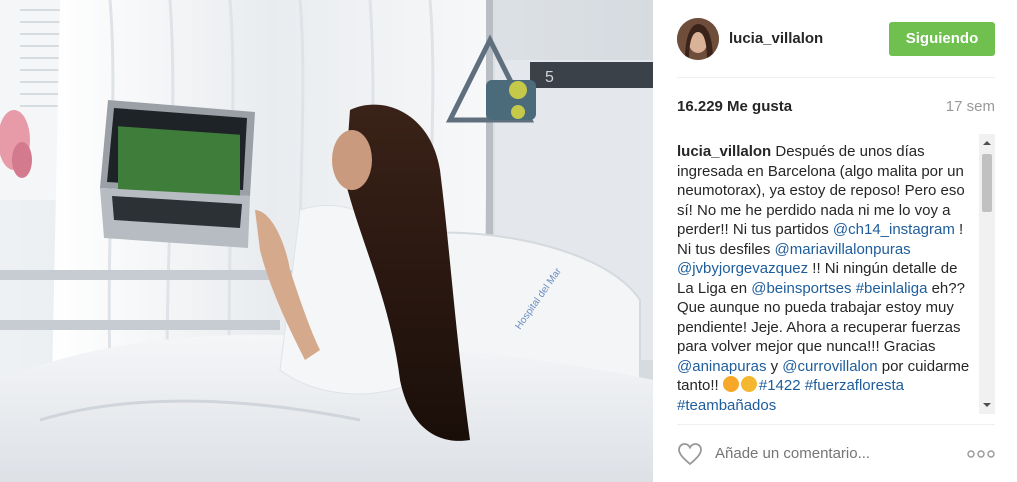  Describe the element at coordinates (987, 274) in the screenshot. I see `comments-scrollbar` at that location.